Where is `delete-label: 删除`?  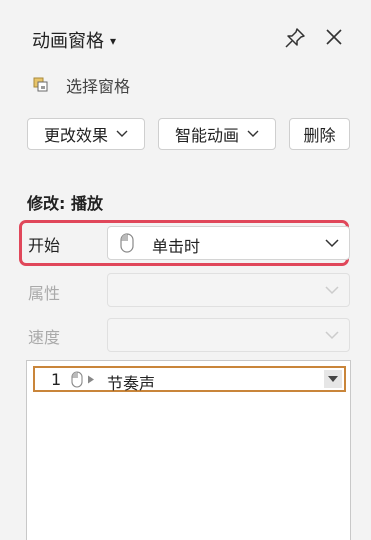
delete-label: 删除 is located at coordinates (319, 135).